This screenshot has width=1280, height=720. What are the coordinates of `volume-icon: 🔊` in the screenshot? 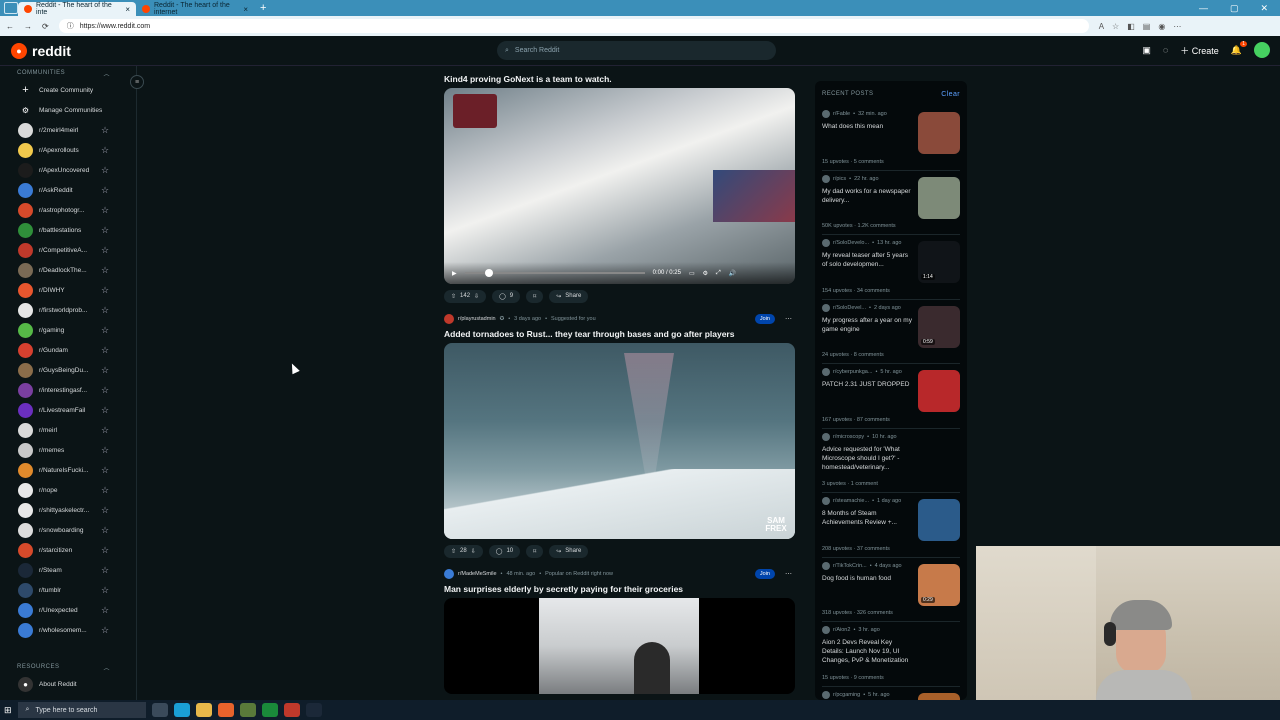 It's located at (732, 273).